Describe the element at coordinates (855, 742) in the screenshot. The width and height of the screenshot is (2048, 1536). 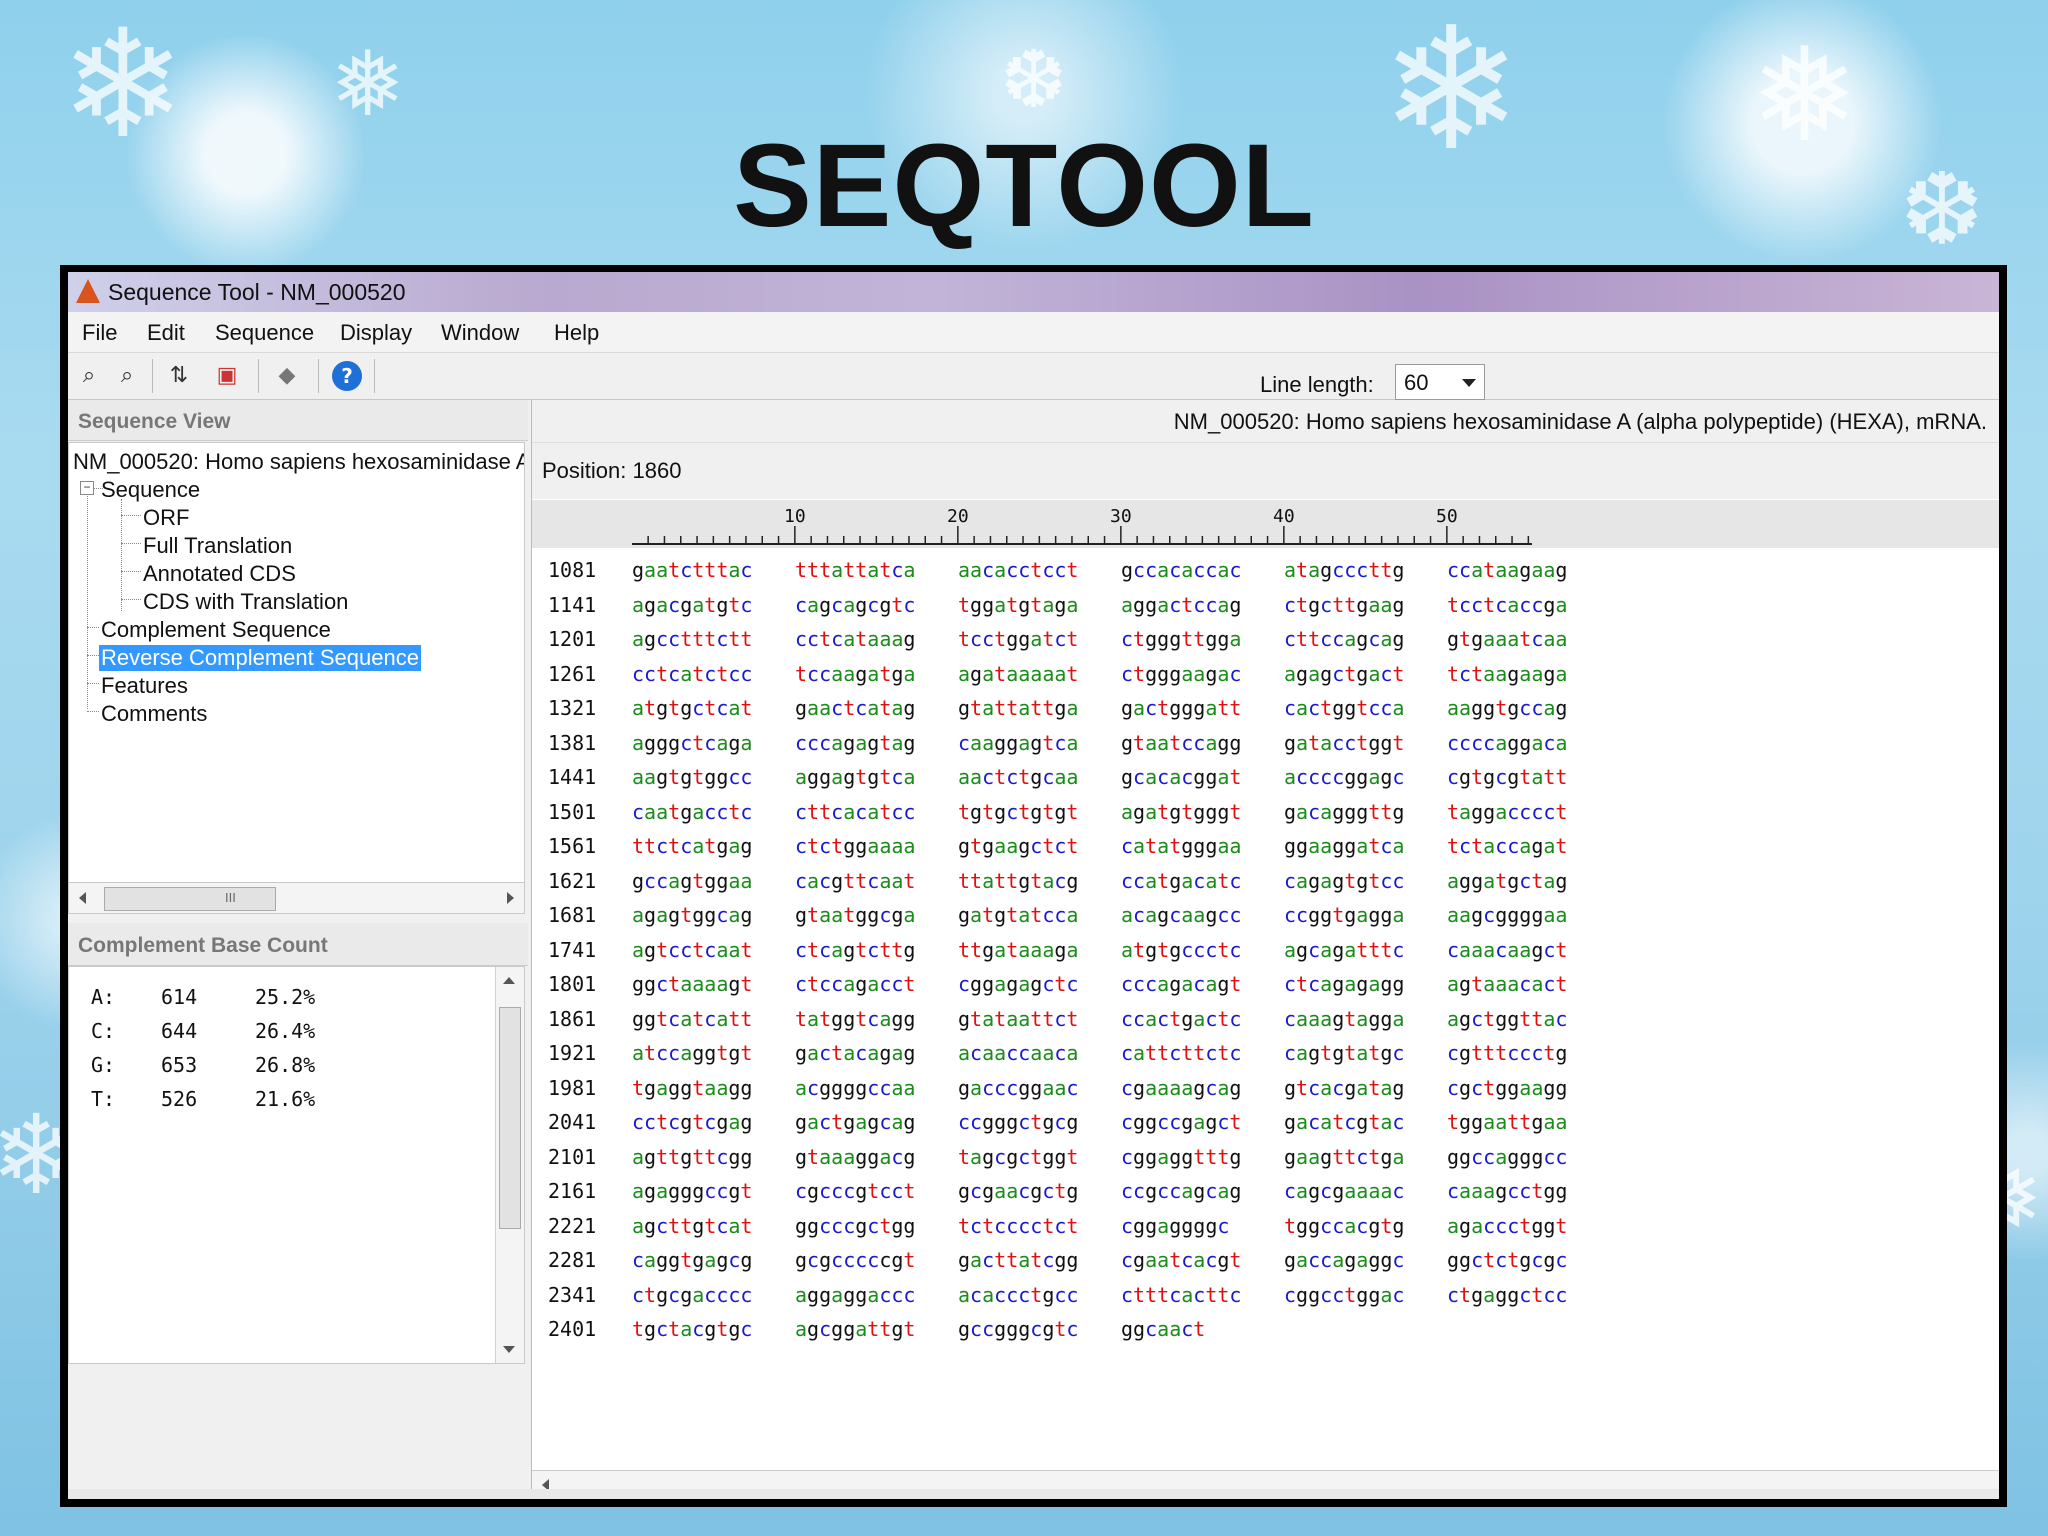
I see `sequence-block: cccagagtag` at that location.